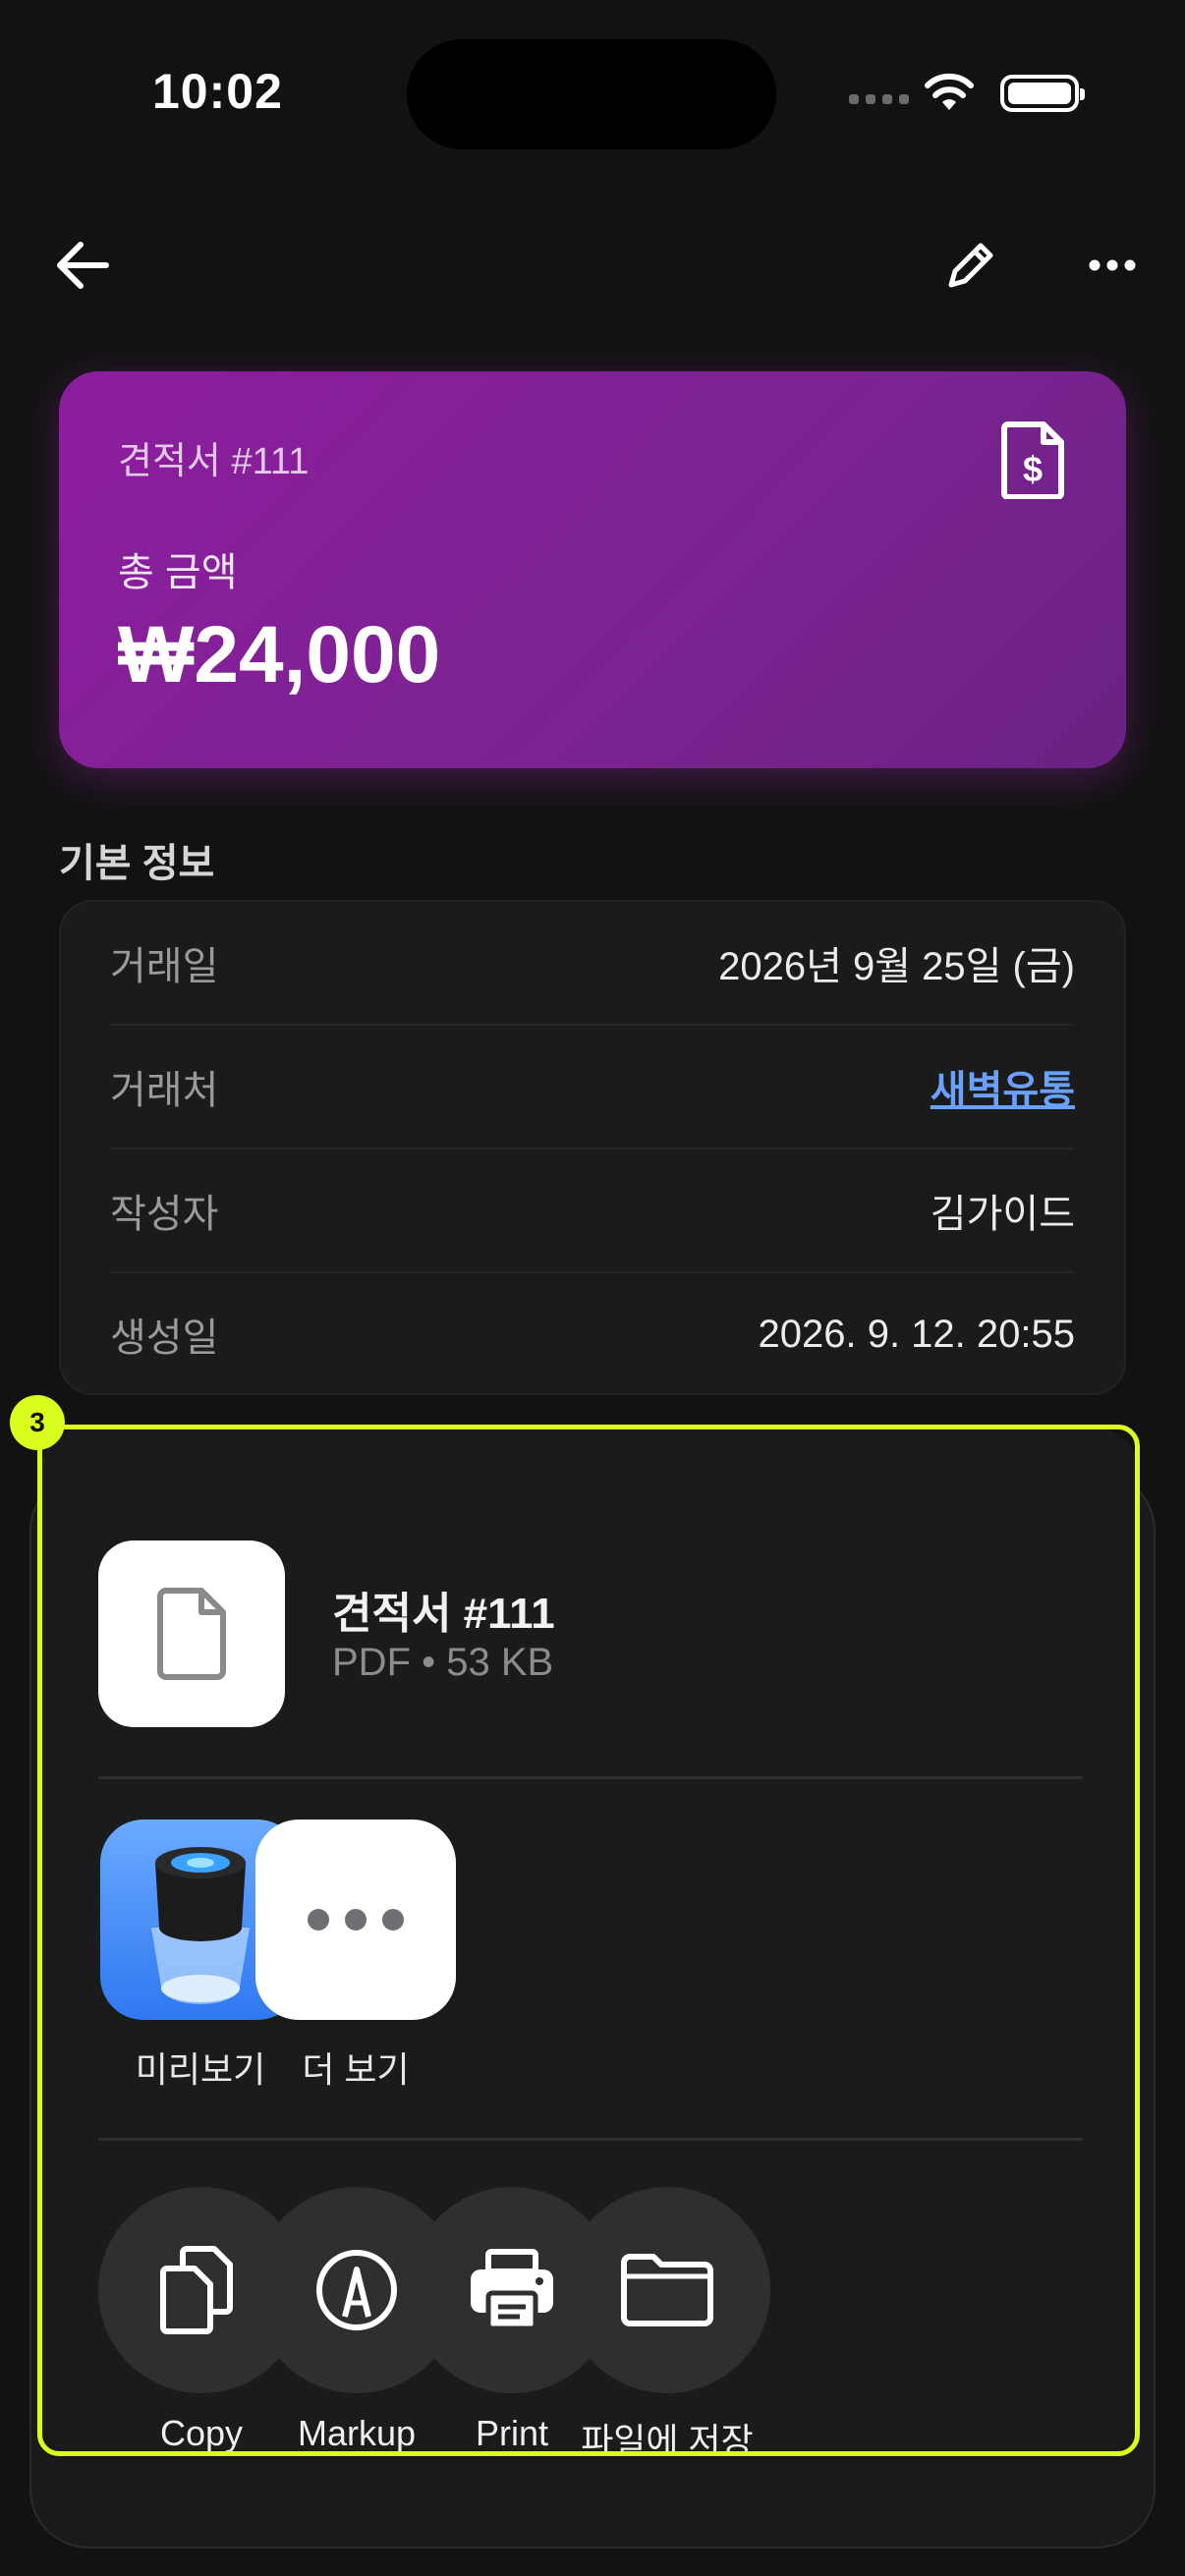 The image size is (1185, 2576). Describe the element at coordinates (443, 1662) in the screenshot. I see `file-meta: PDF • 53 KB` at that location.